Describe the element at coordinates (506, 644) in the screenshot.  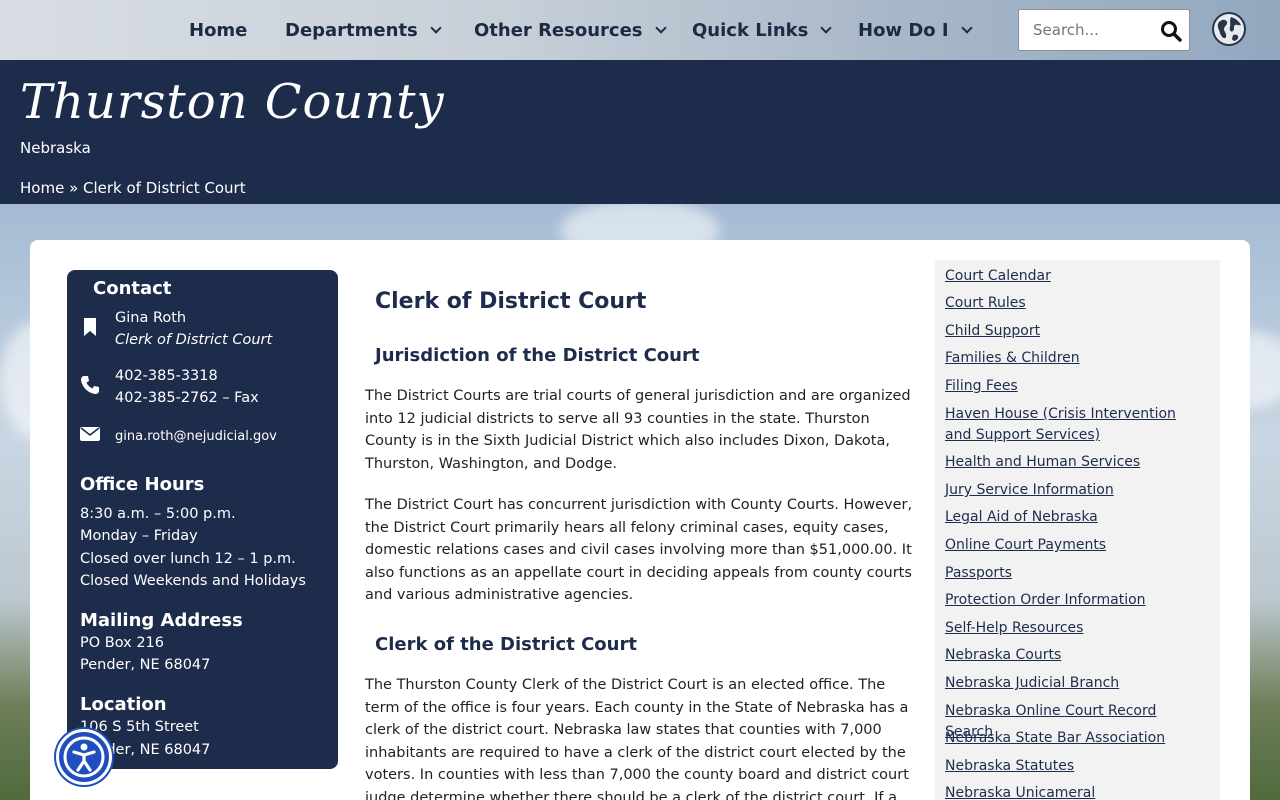
I see `section-heading-clerk: Clerk of the District Court` at that location.